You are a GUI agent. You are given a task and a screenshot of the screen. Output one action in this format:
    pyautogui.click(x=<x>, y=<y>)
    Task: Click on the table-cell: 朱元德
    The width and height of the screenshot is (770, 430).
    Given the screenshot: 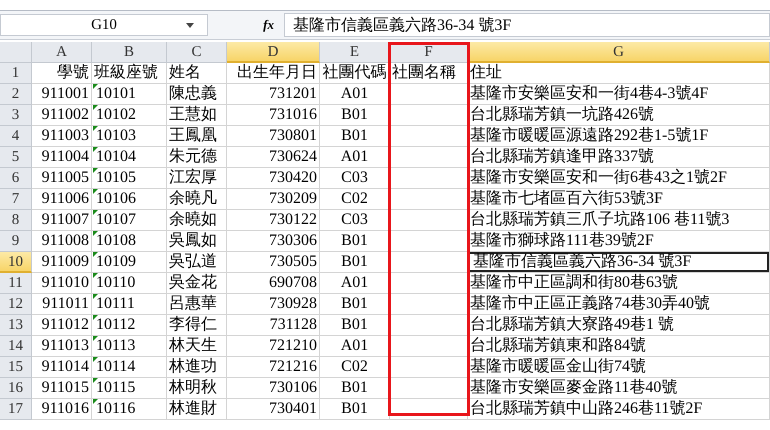 What is the action you would take?
    pyautogui.click(x=197, y=157)
    